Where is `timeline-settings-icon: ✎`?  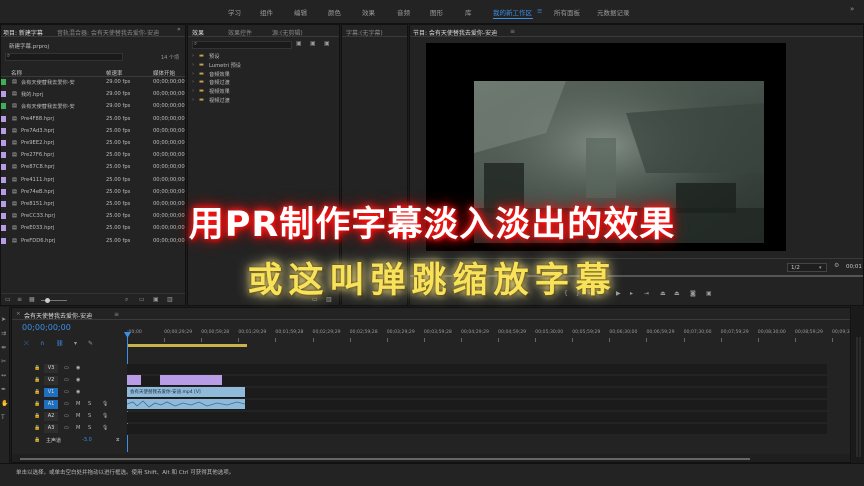
timeline-settings-icon: ✎ is located at coordinates (90, 344).